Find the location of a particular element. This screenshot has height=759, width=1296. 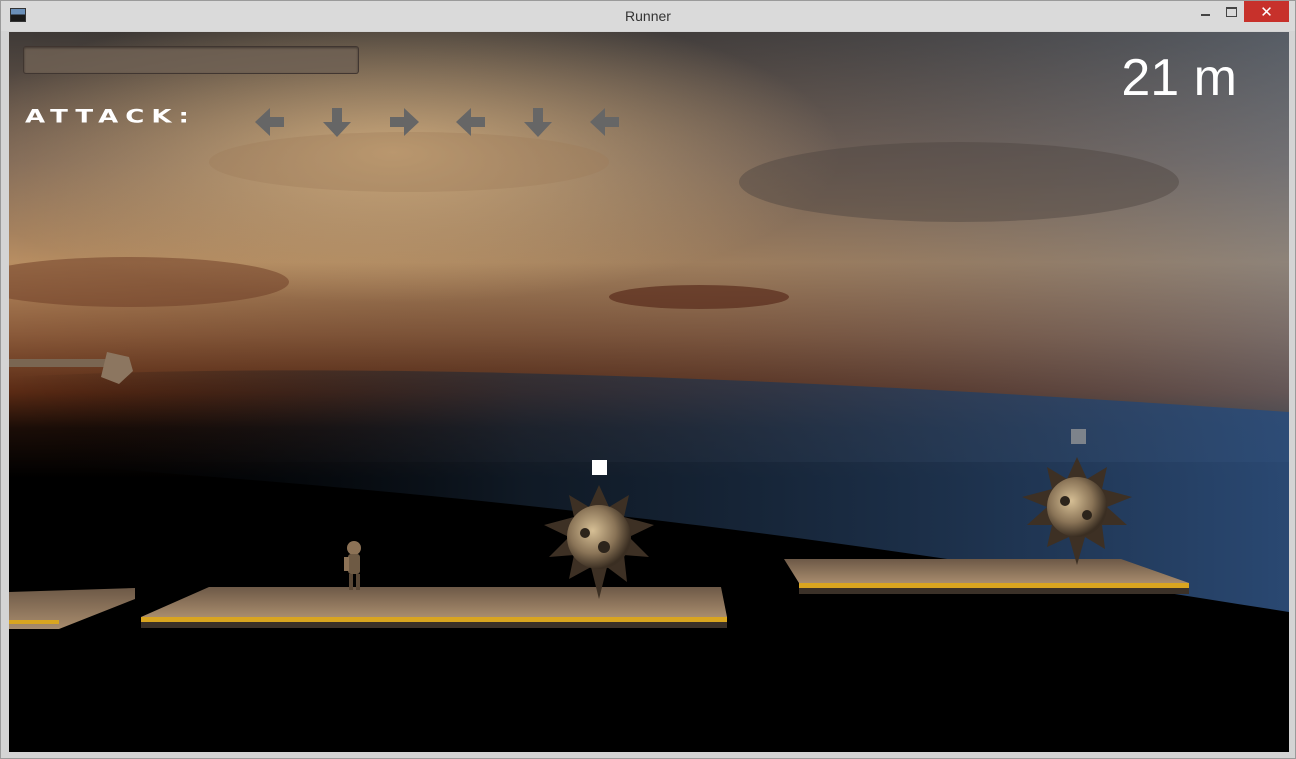

close-icon: ✕ is located at coordinates (1266, 12).